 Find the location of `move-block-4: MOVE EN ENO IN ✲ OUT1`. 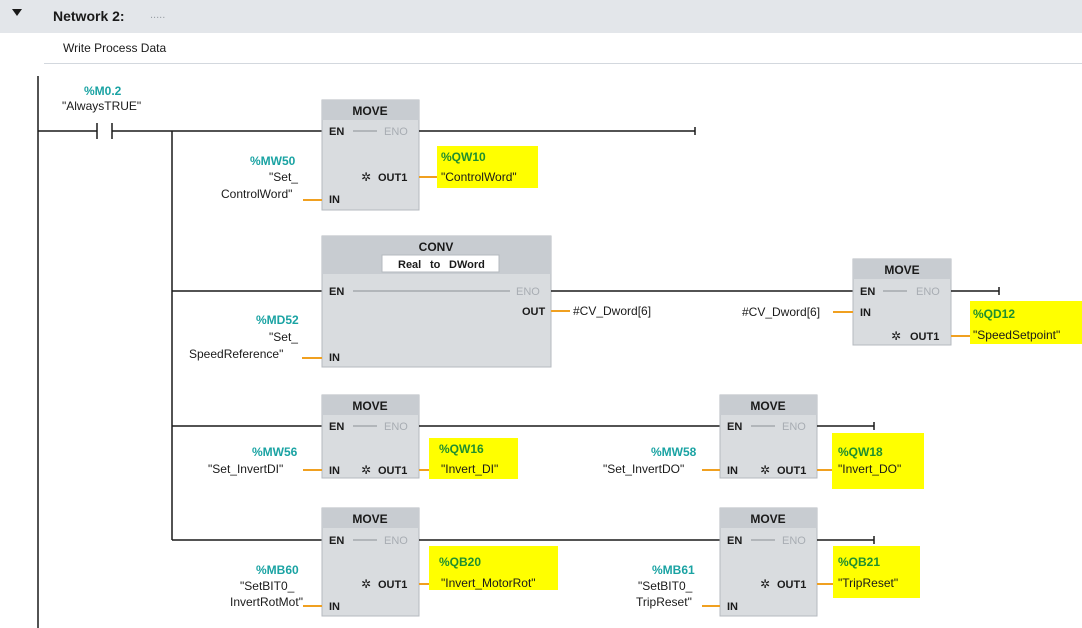

move-block-4: MOVE EN ENO IN ✲ OUT1 is located at coordinates (768, 436).